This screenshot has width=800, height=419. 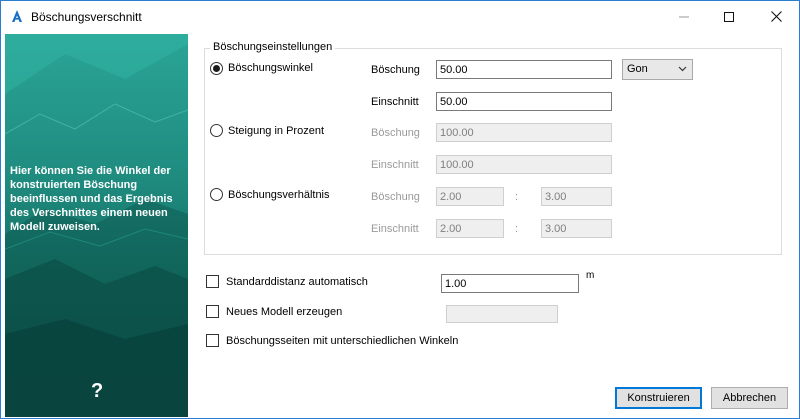 What do you see at coordinates (524, 164) in the screenshot?
I see `percent-cut-input` at bounding box center [524, 164].